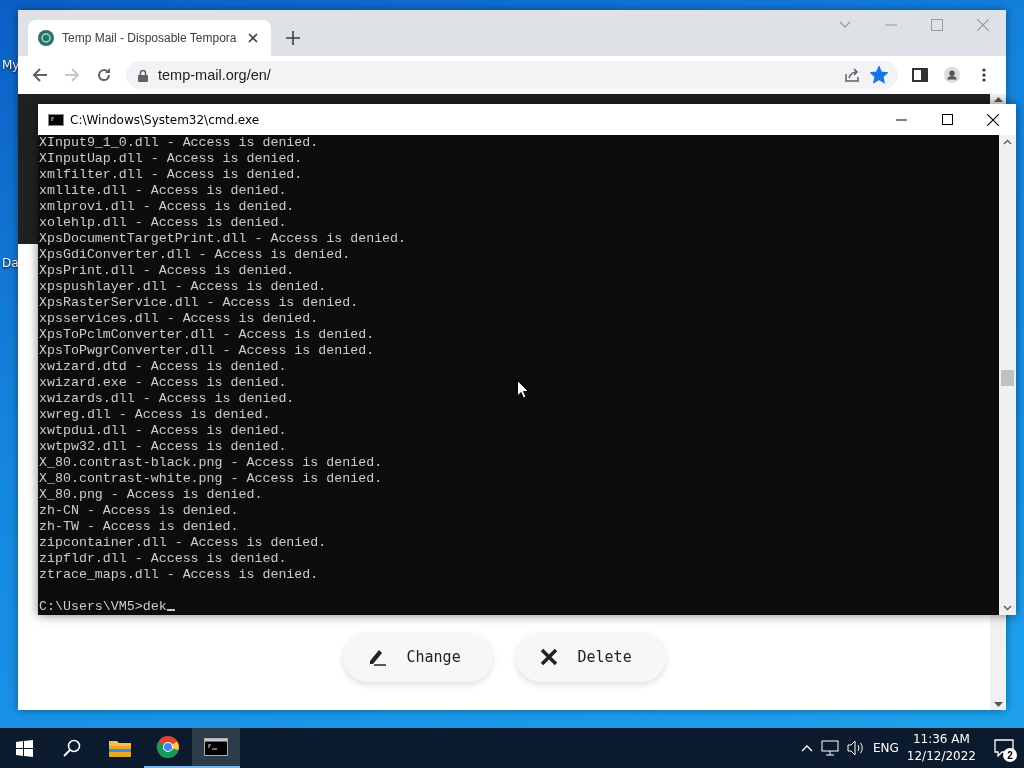 The height and width of the screenshot is (768, 1024). What do you see at coordinates (104, 75) in the screenshot?
I see `reload-icon` at bounding box center [104, 75].